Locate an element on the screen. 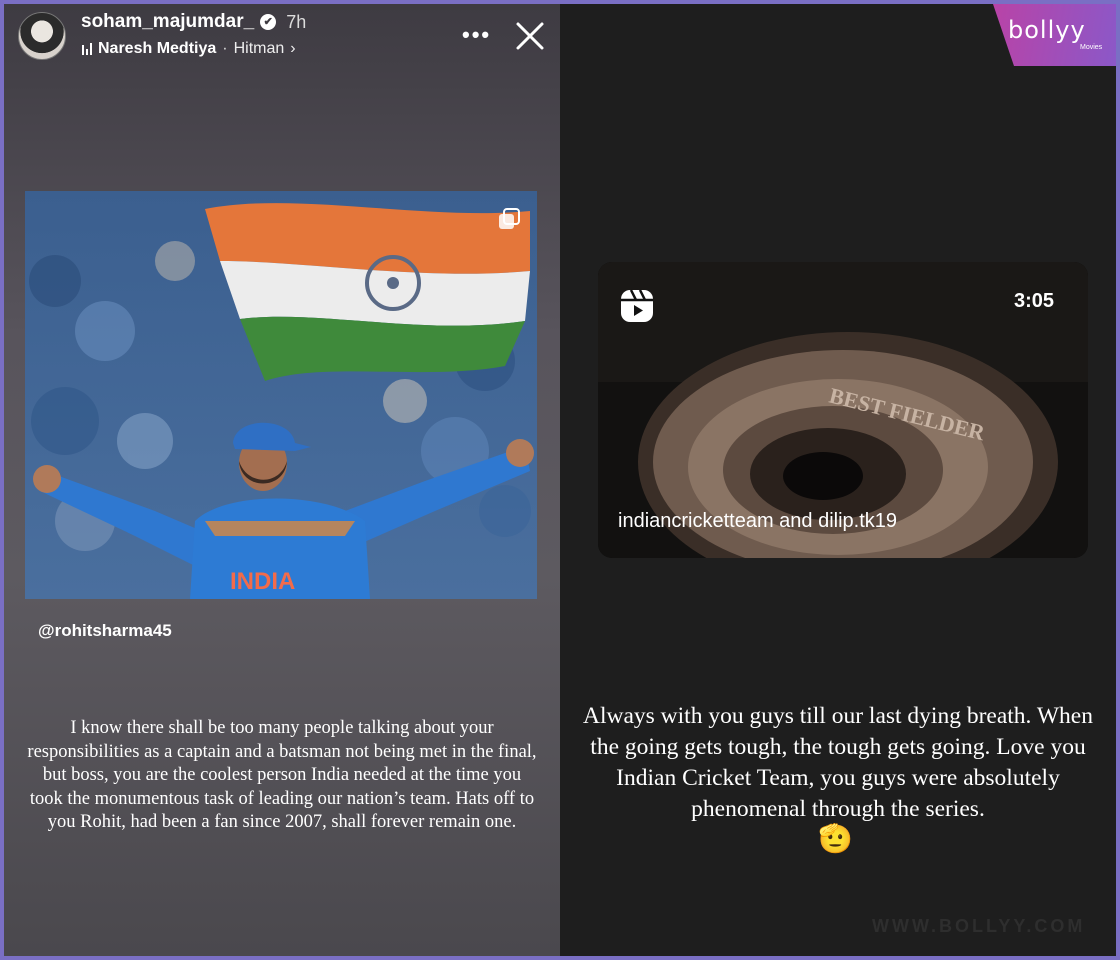 The width and height of the screenshot is (1120, 960). watermark: WWW.BOLLYY.COM is located at coordinates (979, 926).